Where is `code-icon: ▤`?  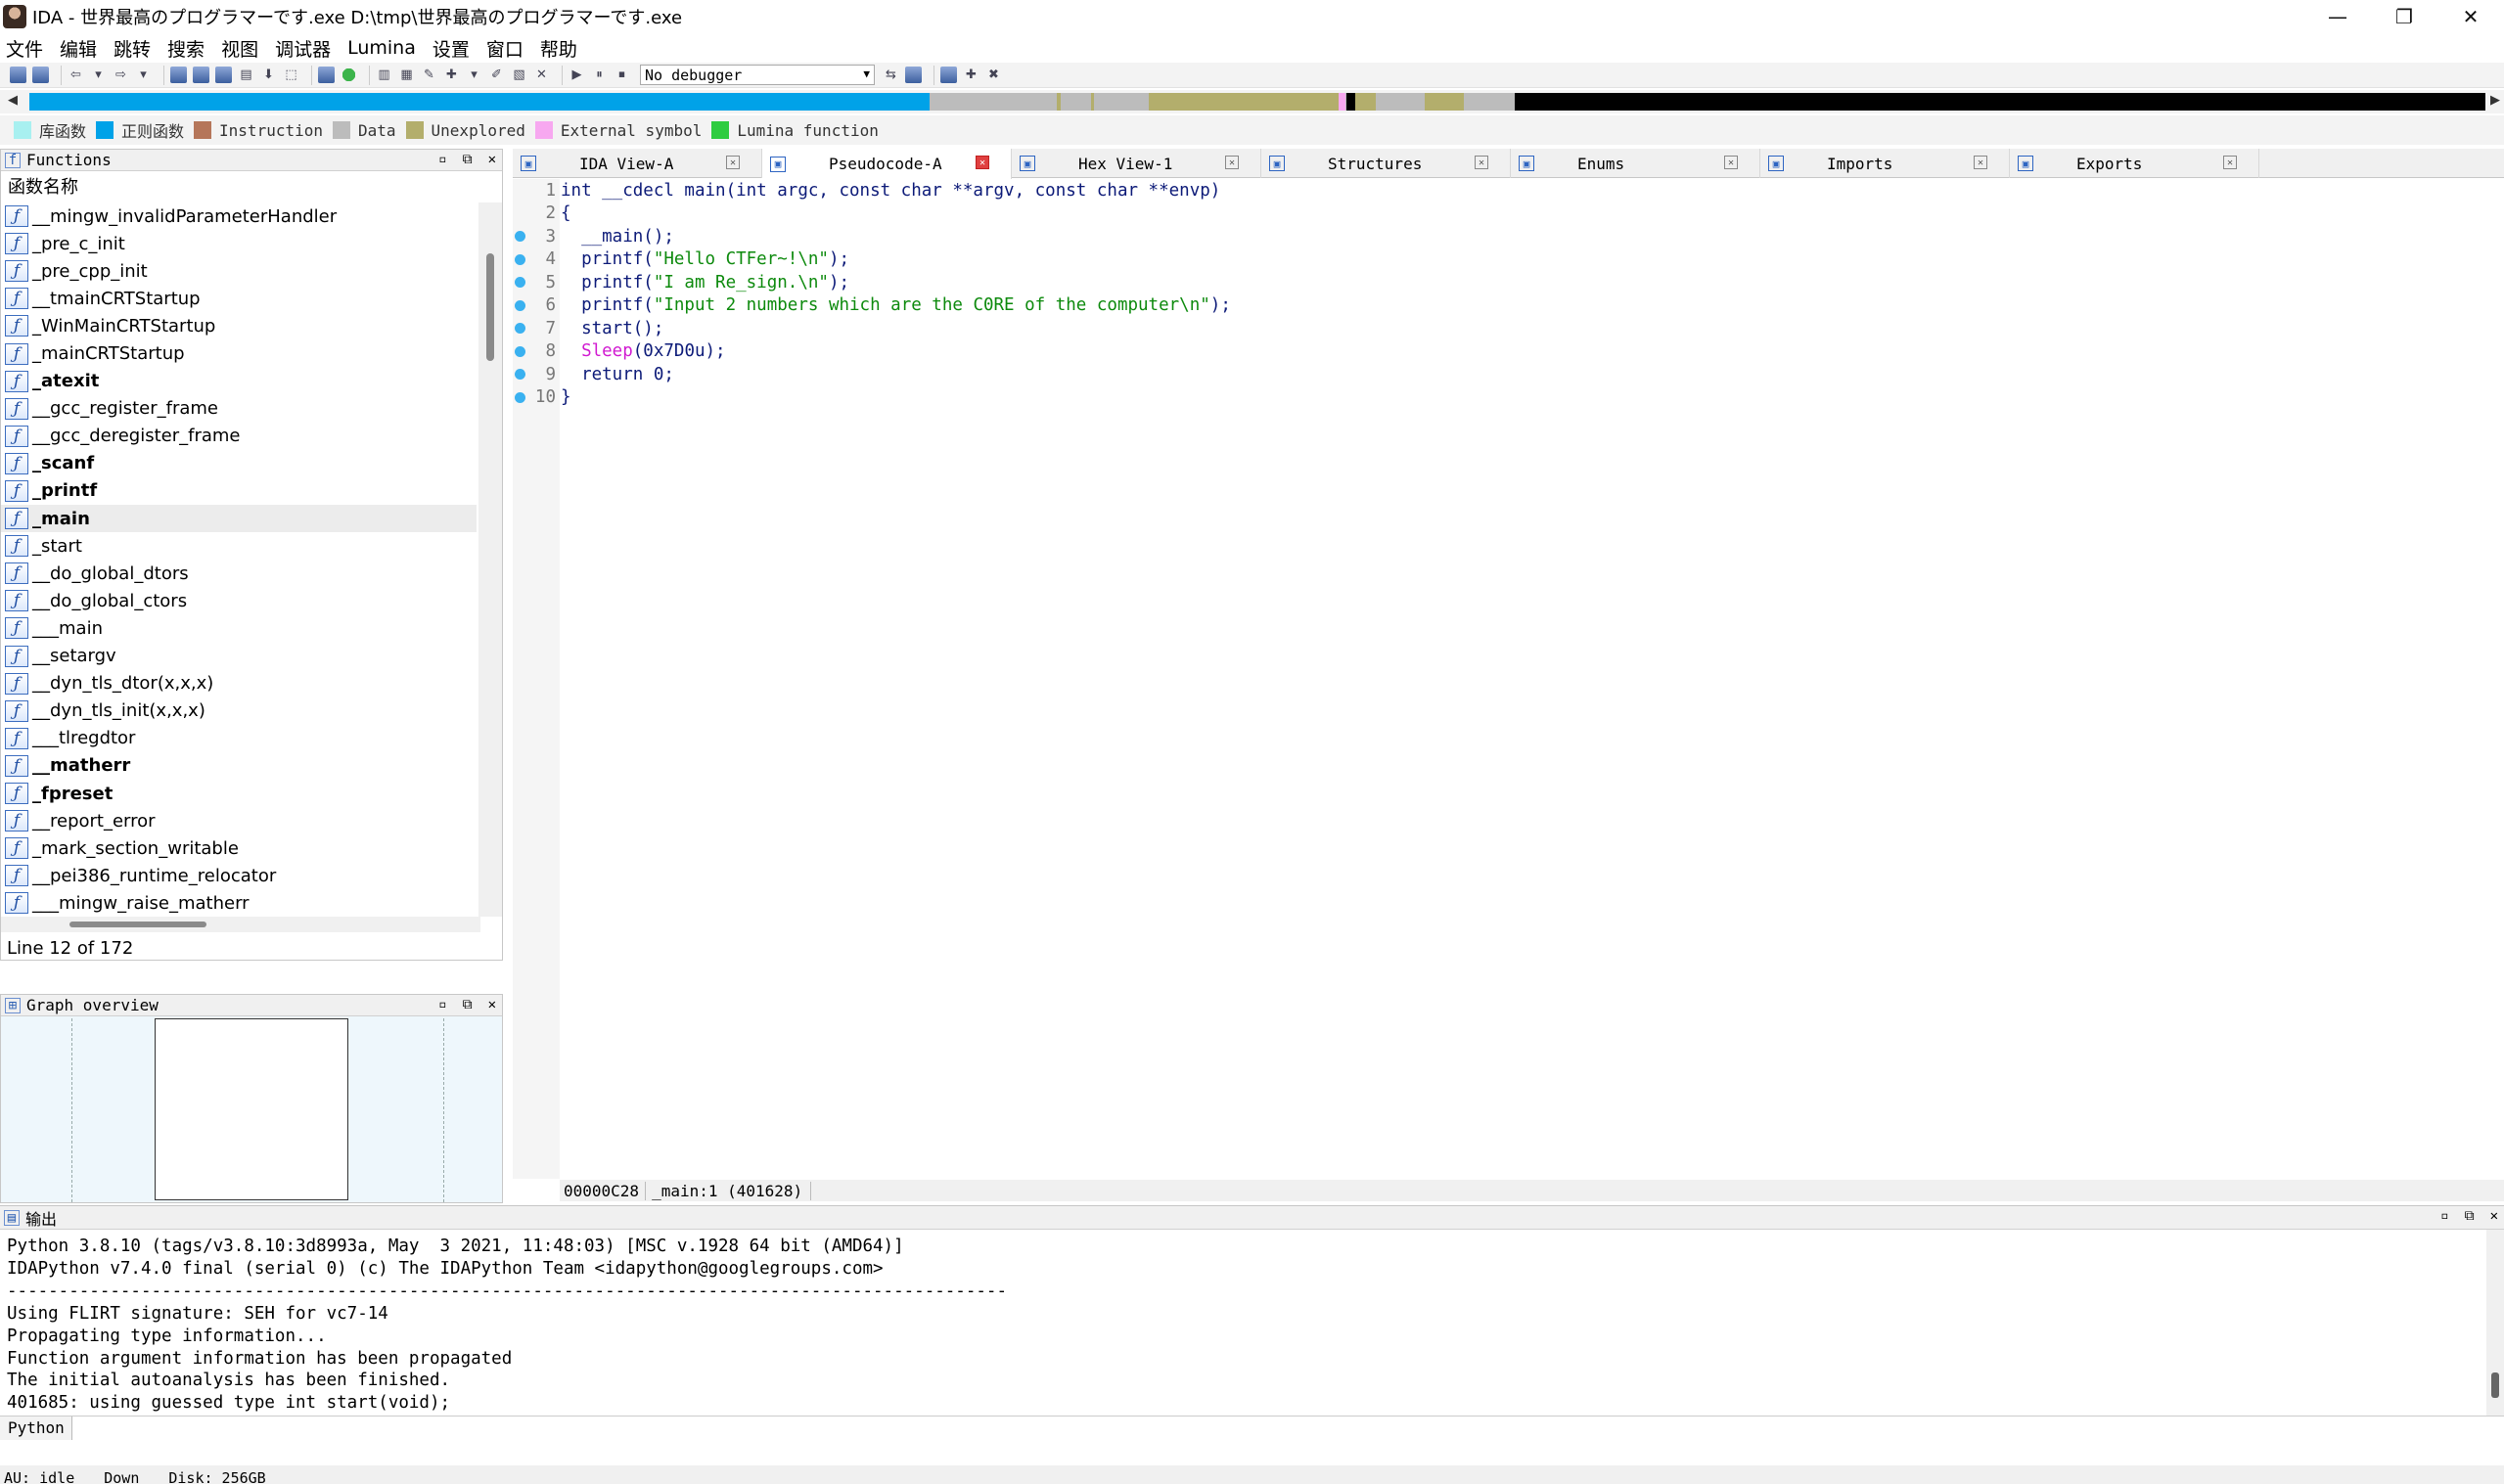 code-icon: ▤ is located at coordinates (246, 75).